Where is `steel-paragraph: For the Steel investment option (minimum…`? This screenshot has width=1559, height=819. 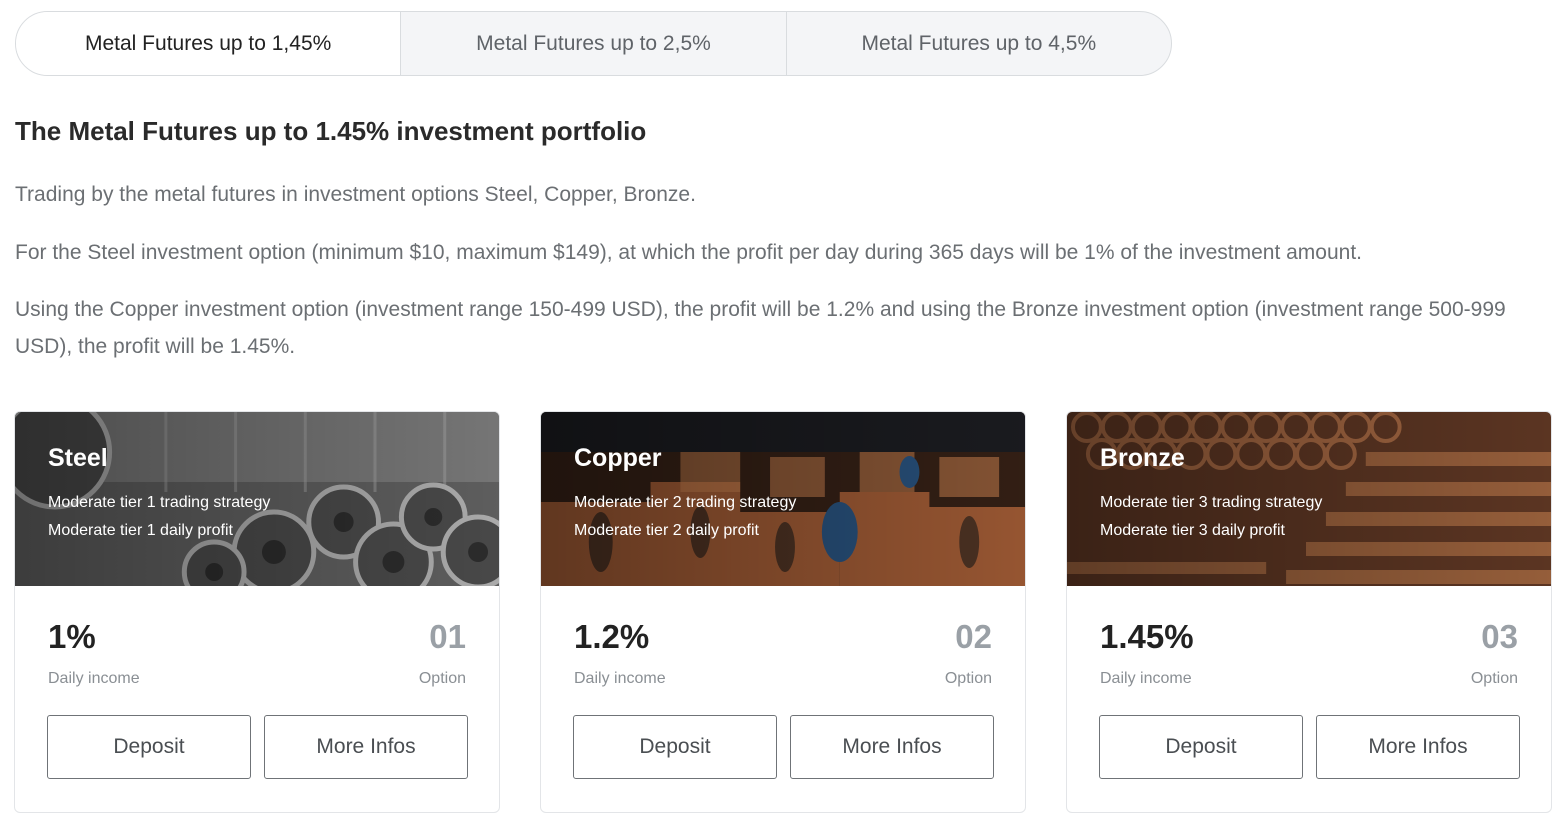
steel-paragraph: For the Steel investment option (minimum… is located at coordinates (688, 252).